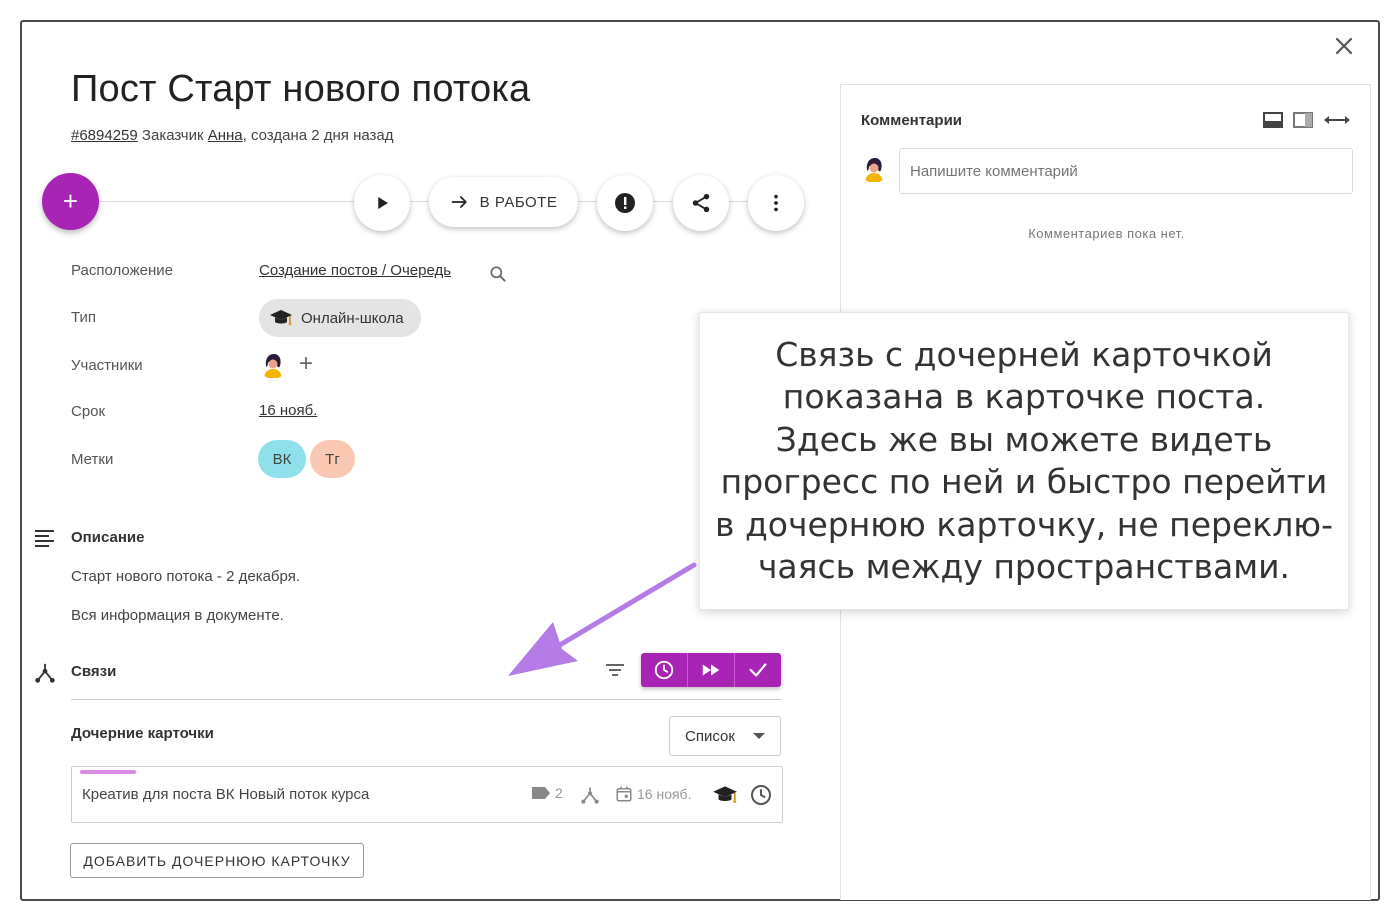  I want to click on tag-vk: ВК, so click(282, 459).